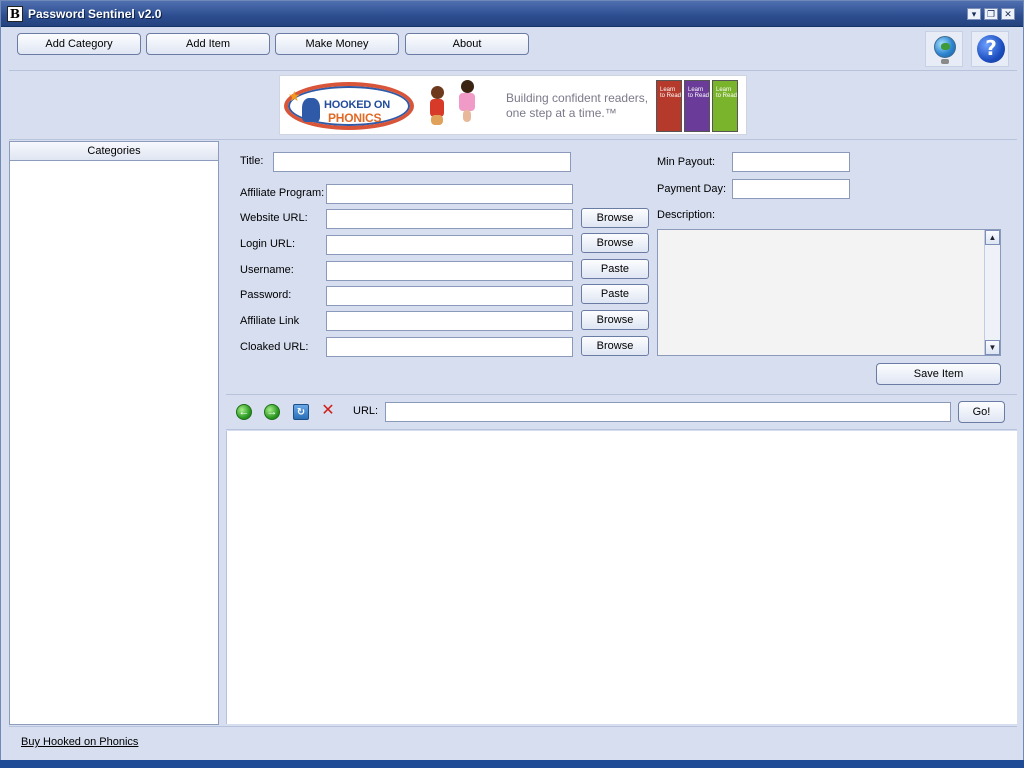 The width and height of the screenshot is (1024, 768). I want to click on website-url-input, so click(449, 219).